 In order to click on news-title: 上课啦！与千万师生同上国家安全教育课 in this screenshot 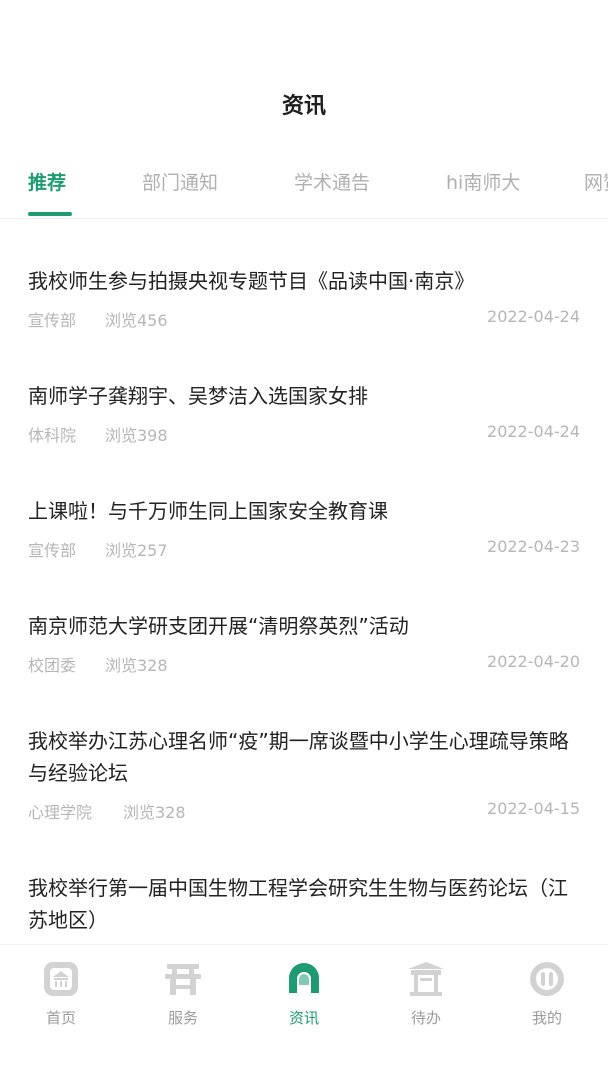, I will do `click(208, 511)`.